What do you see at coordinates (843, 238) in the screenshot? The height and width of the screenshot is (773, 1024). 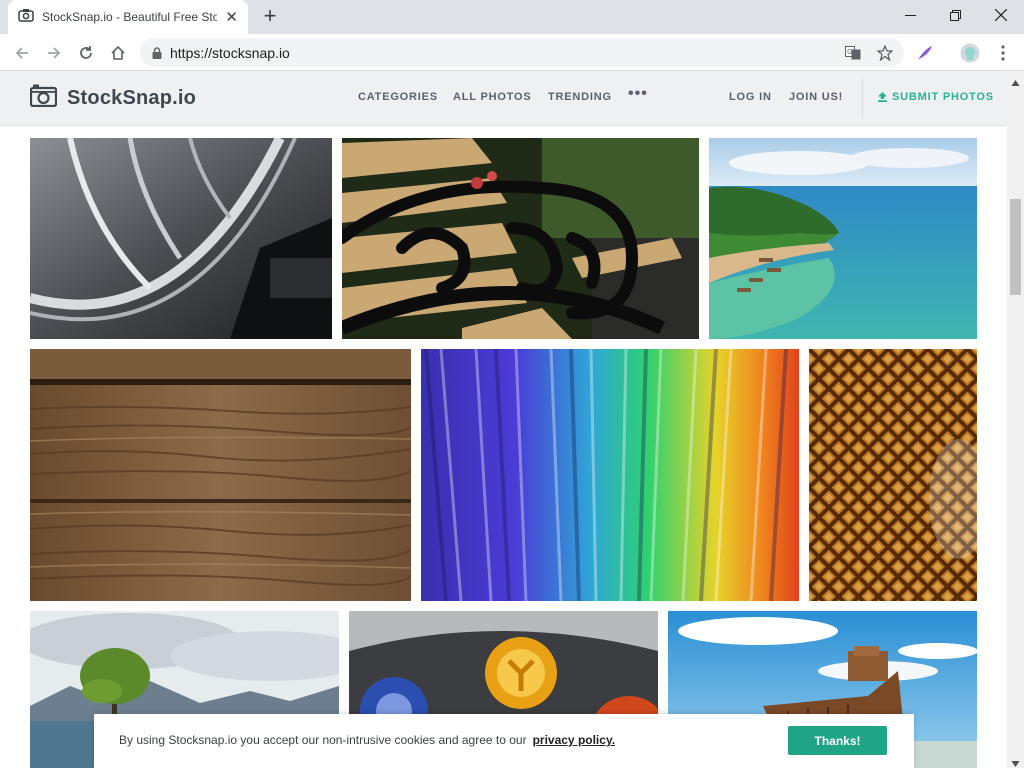 I see `photo-tropical-coast` at bounding box center [843, 238].